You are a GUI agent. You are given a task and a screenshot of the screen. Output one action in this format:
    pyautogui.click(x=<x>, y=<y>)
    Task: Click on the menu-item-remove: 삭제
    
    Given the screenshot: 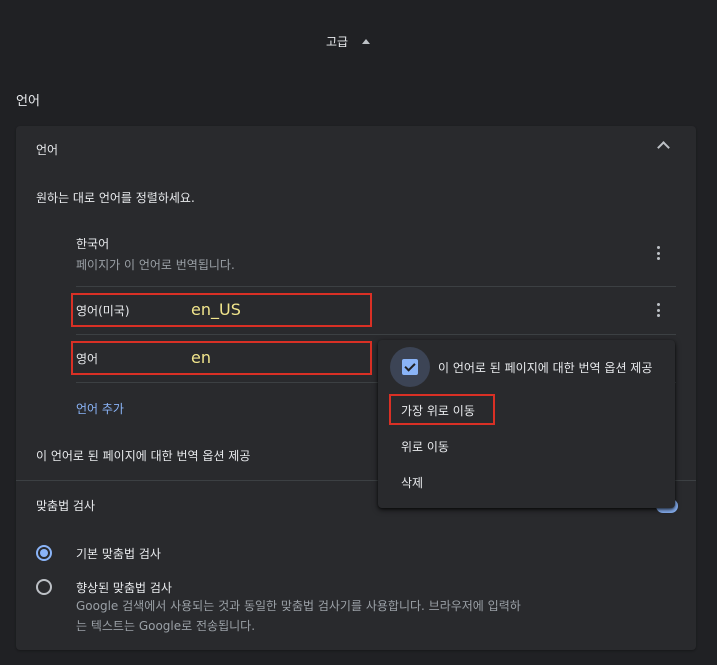 What is the action you would take?
    pyautogui.click(x=412, y=482)
    